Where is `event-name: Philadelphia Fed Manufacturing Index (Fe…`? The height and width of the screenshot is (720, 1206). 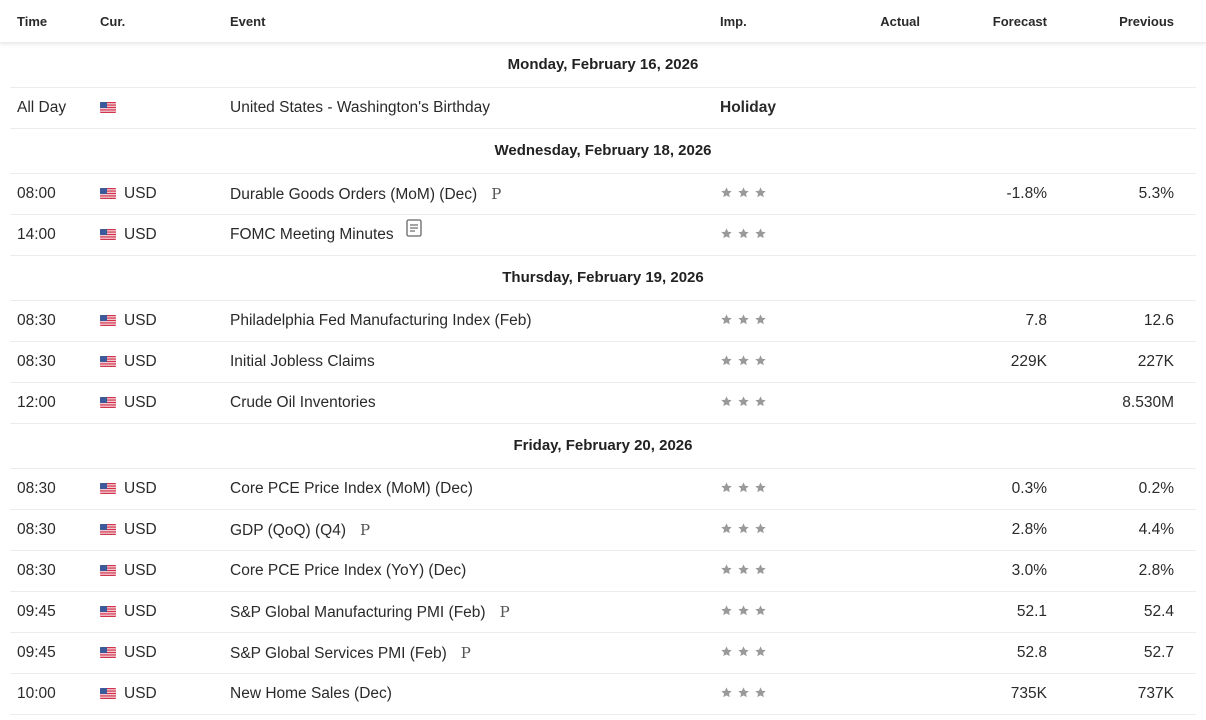
event-name: Philadelphia Fed Manufacturing Index (Fe… is located at coordinates (381, 320).